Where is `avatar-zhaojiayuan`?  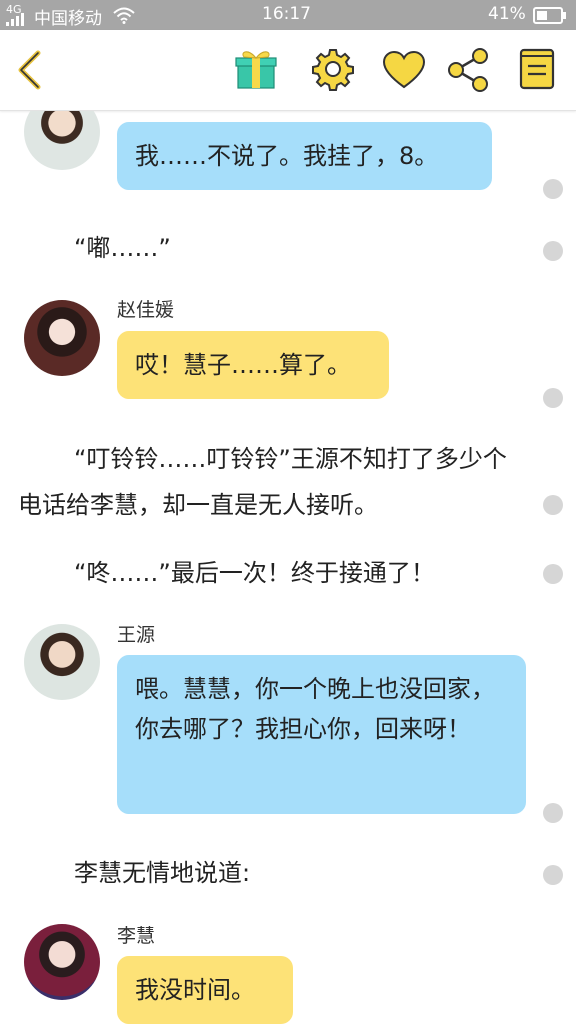 avatar-zhaojiayuan is located at coordinates (62, 338).